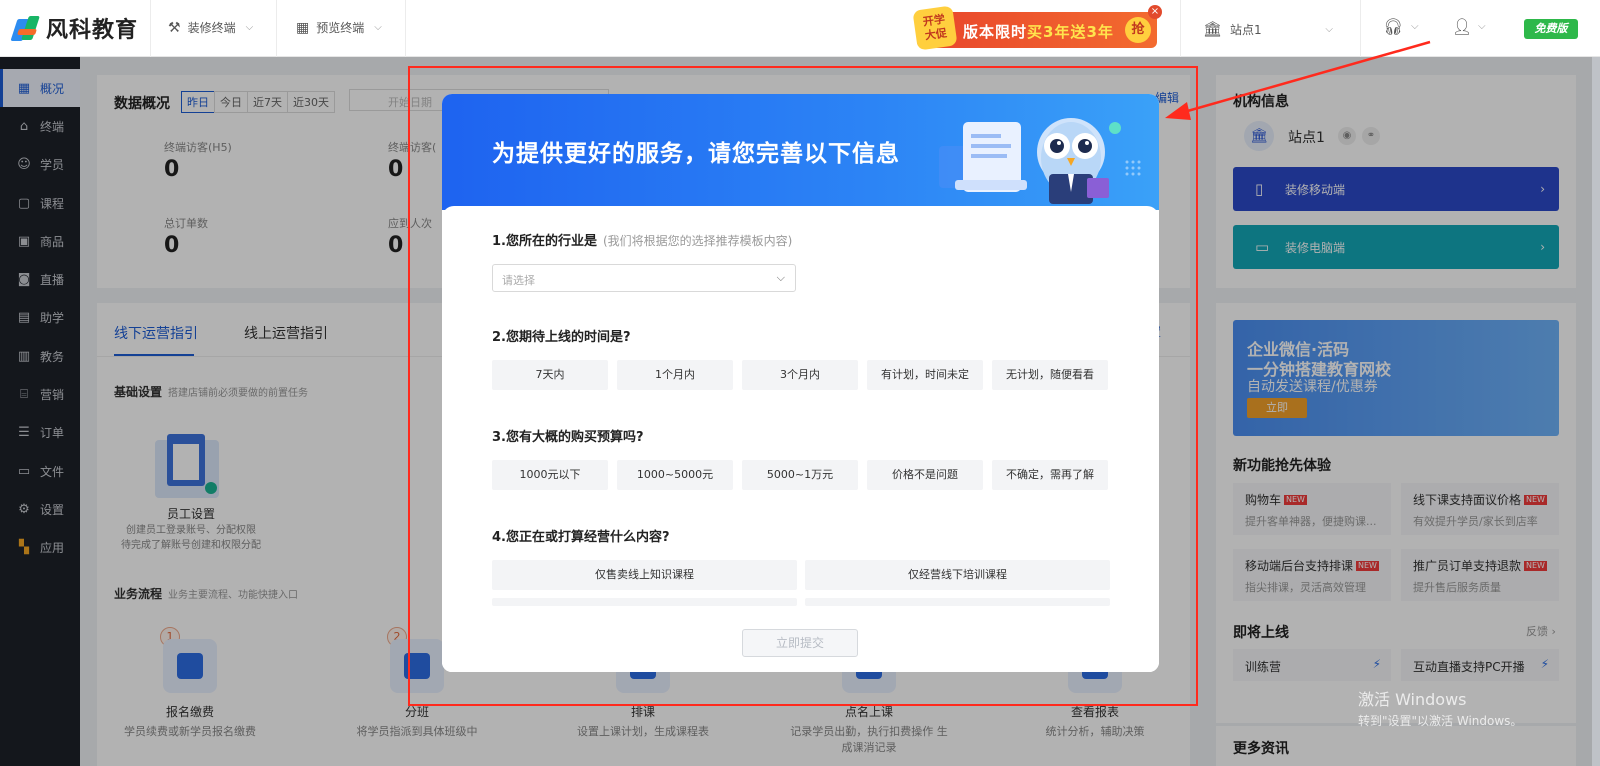 The width and height of the screenshot is (1600, 766). I want to click on promo-badge: 开学 大促, so click(935, 28).